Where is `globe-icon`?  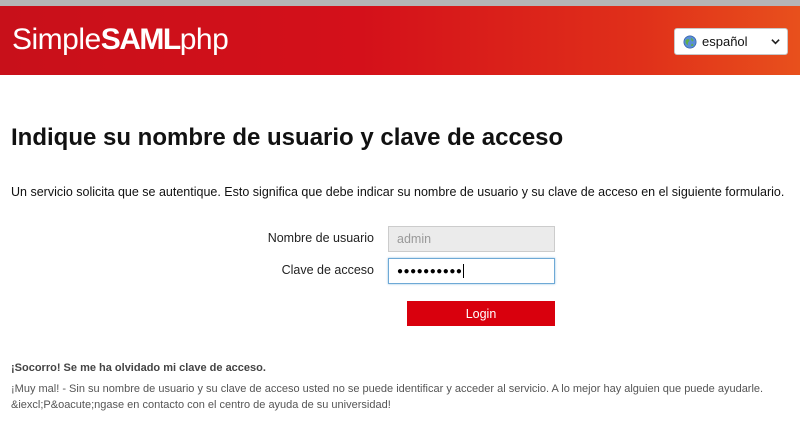
globe-icon is located at coordinates (690, 41).